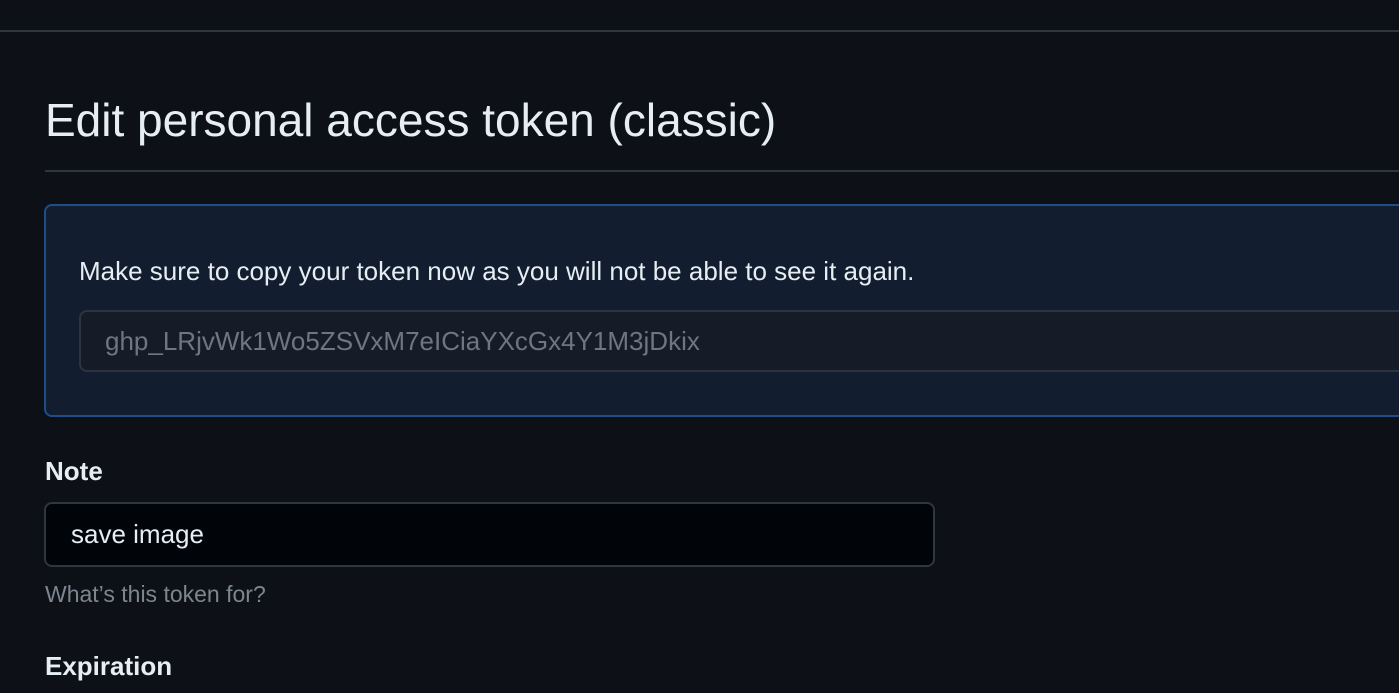 Image resolution: width=1399 pixels, height=693 pixels. I want to click on expiration-label: Expiration, so click(109, 666).